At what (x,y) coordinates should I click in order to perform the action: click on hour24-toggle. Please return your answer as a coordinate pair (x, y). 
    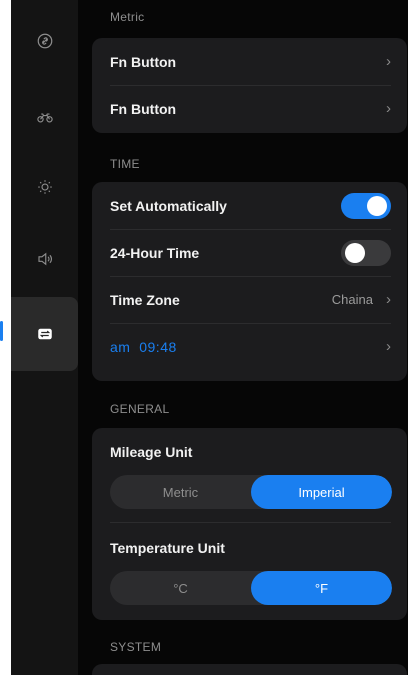
    Looking at the image, I should click on (366, 252).